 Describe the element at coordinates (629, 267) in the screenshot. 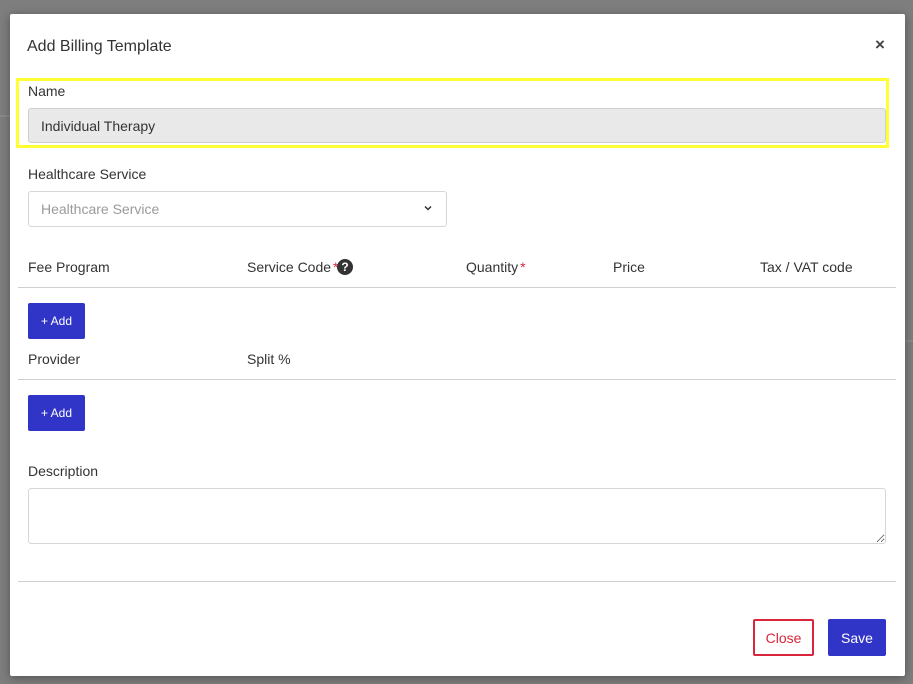

I see `column-price: Price` at that location.